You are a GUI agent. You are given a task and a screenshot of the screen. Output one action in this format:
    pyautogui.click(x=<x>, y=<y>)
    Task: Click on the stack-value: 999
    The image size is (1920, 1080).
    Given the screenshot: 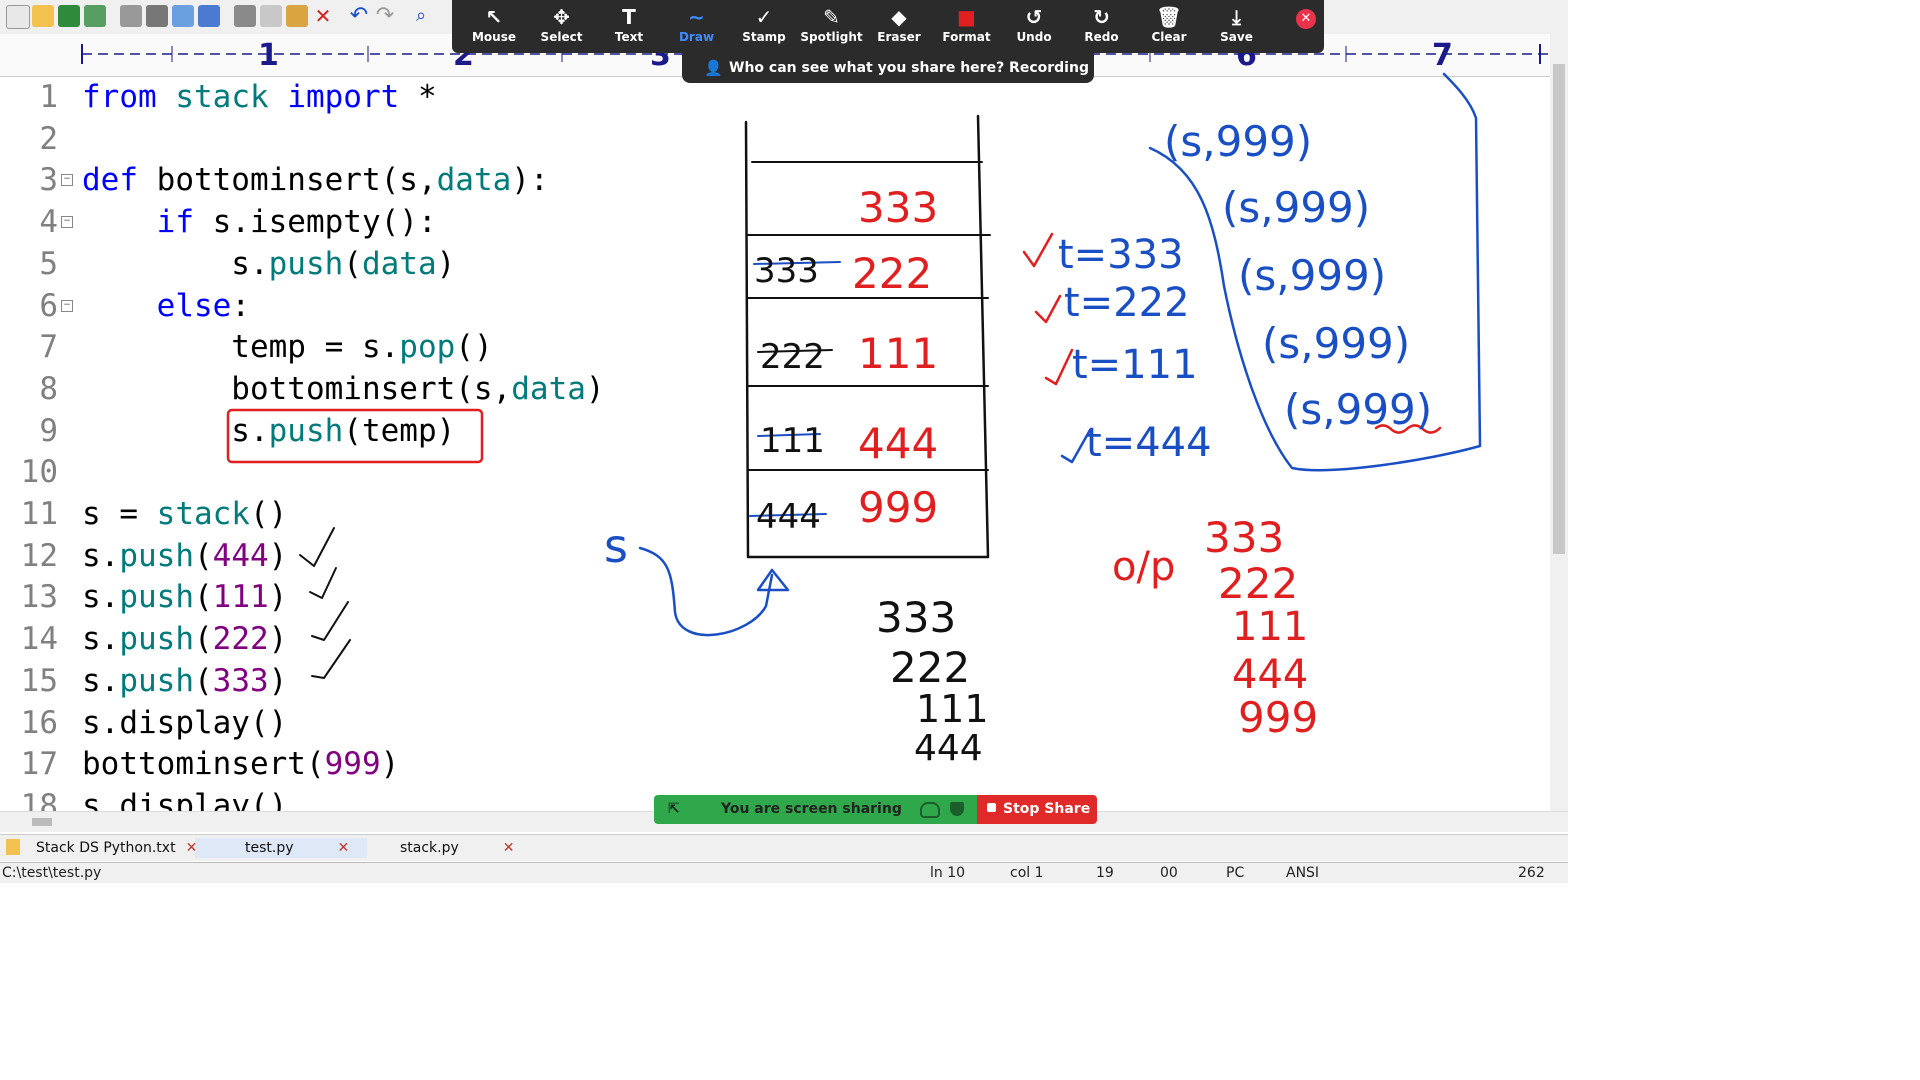 What is the action you would take?
    pyautogui.click(x=898, y=507)
    